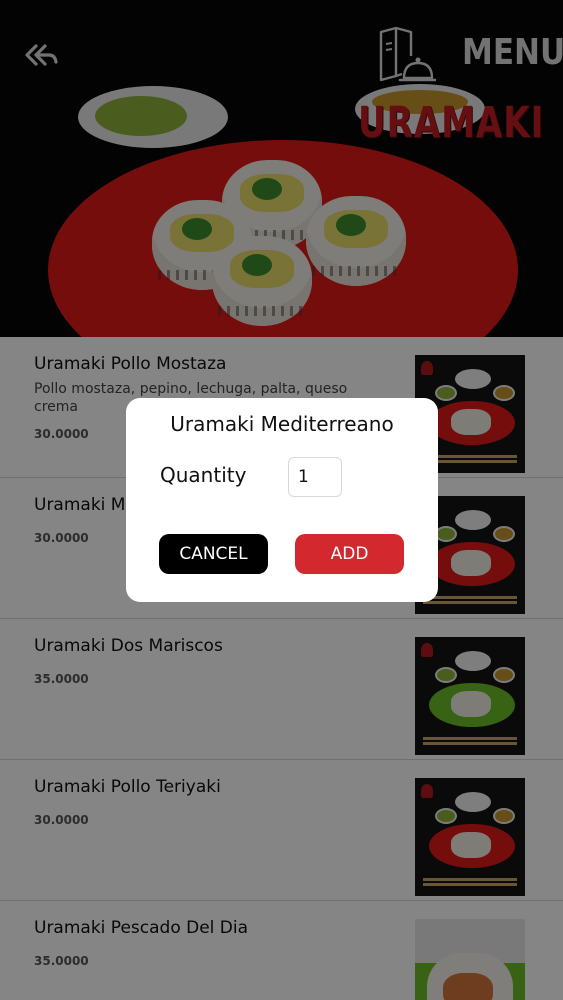 The image size is (563, 1000). I want to click on quantity-label: Quantity, so click(203, 475).